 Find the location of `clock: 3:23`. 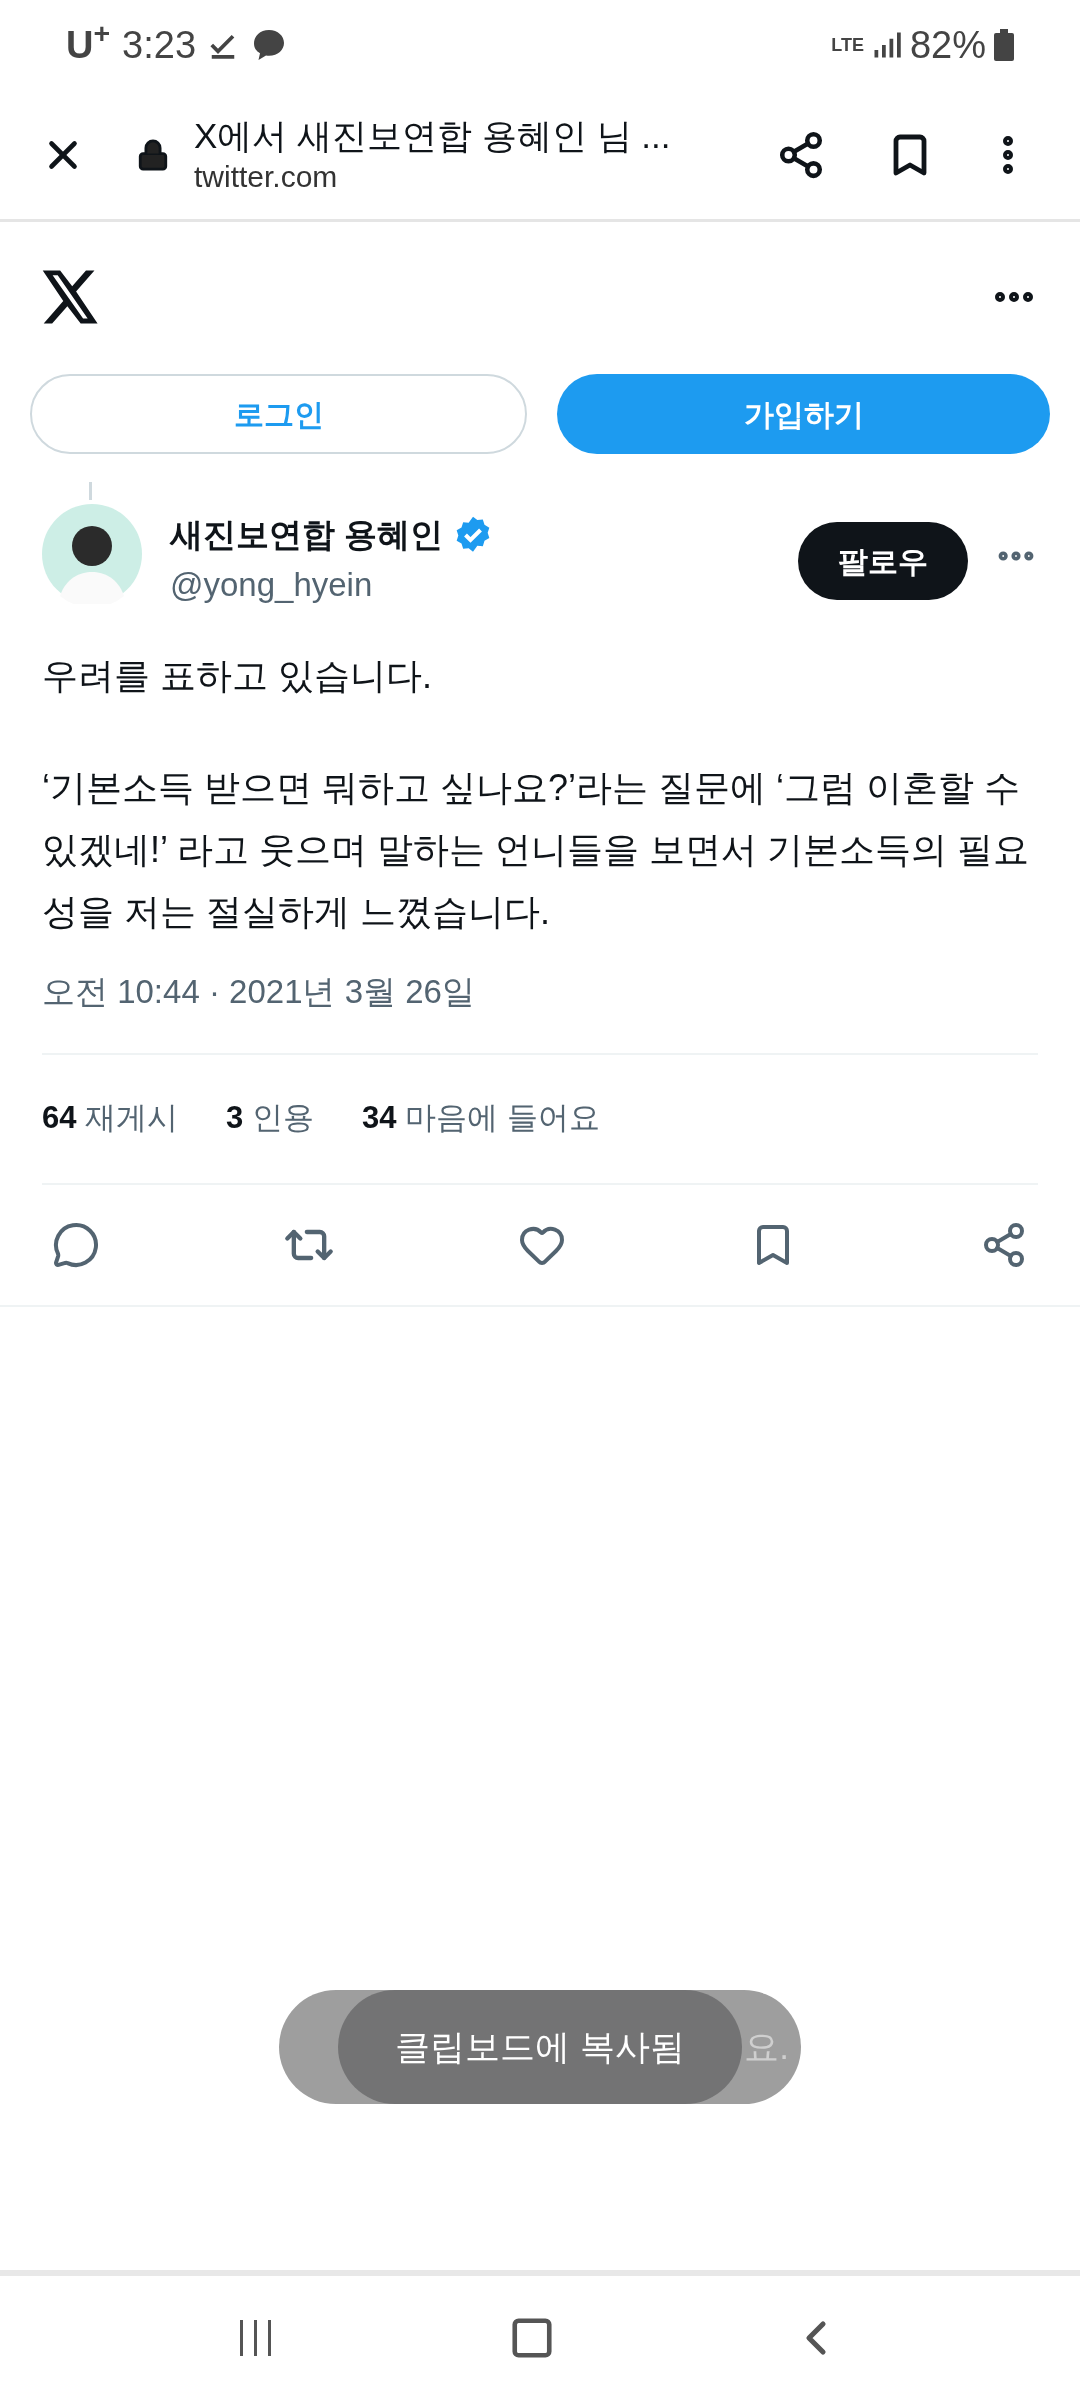

clock: 3:23 is located at coordinates (159, 45).